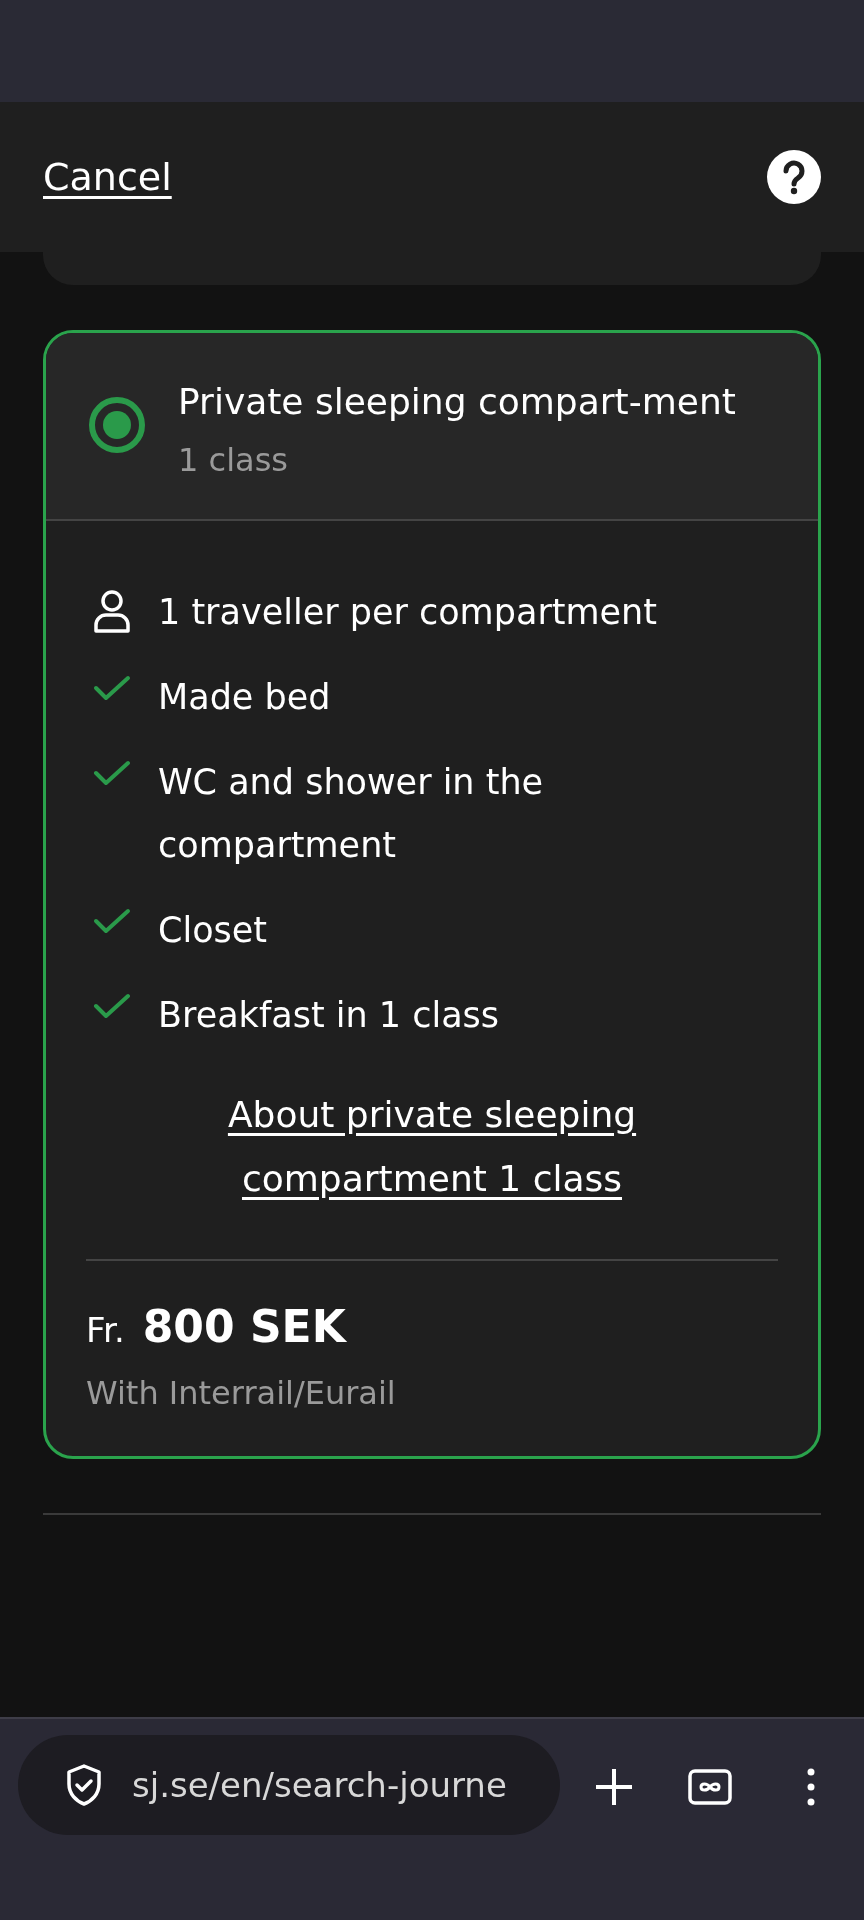 The height and width of the screenshot is (1920, 864). What do you see at coordinates (432, 1147) in the screenshot?
I see `about-link: About private sleeping compartment 1 class` at bounding box center [432, 1147].